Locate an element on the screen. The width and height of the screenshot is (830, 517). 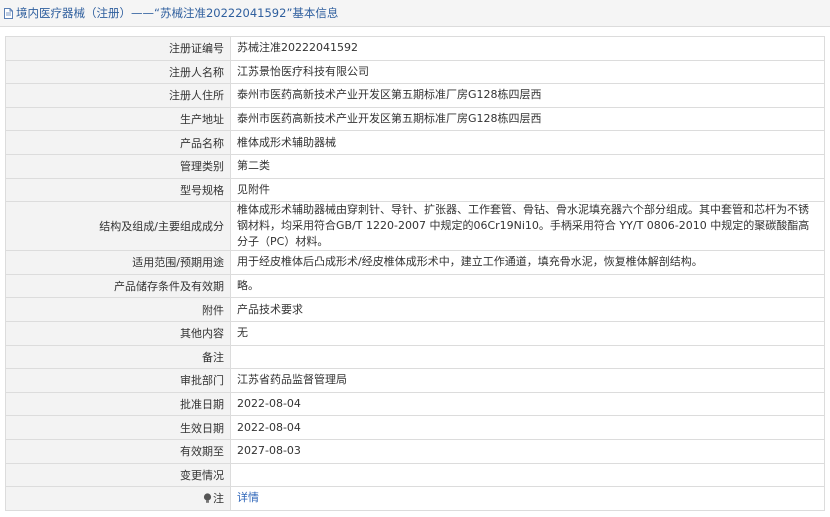
row-label: 附件 is located at coordinates (118, 309).